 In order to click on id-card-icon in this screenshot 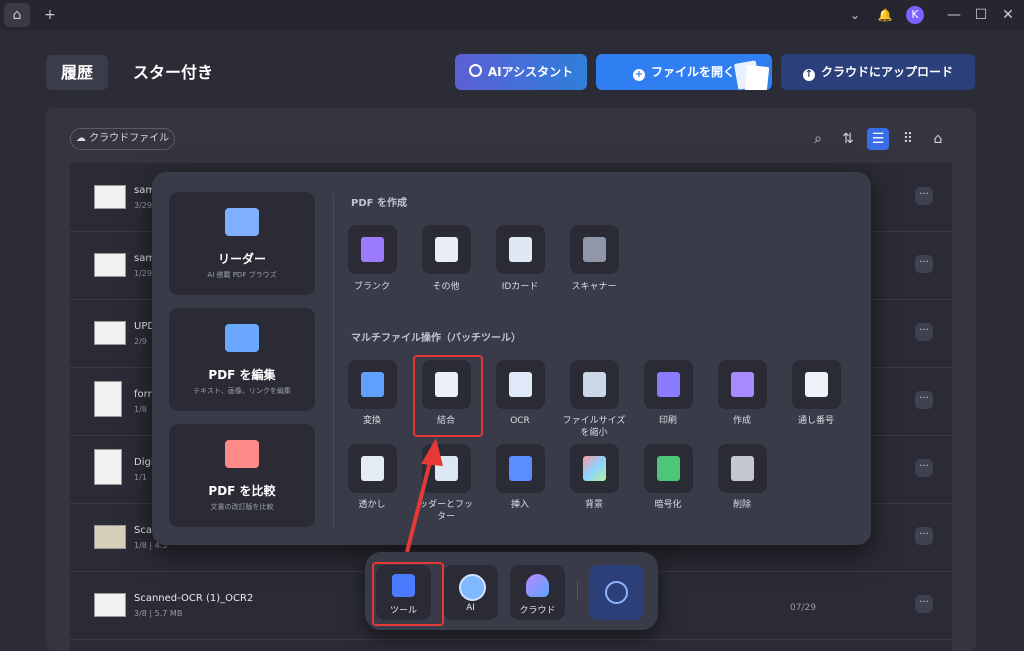, I will do `click(520, 249)`.